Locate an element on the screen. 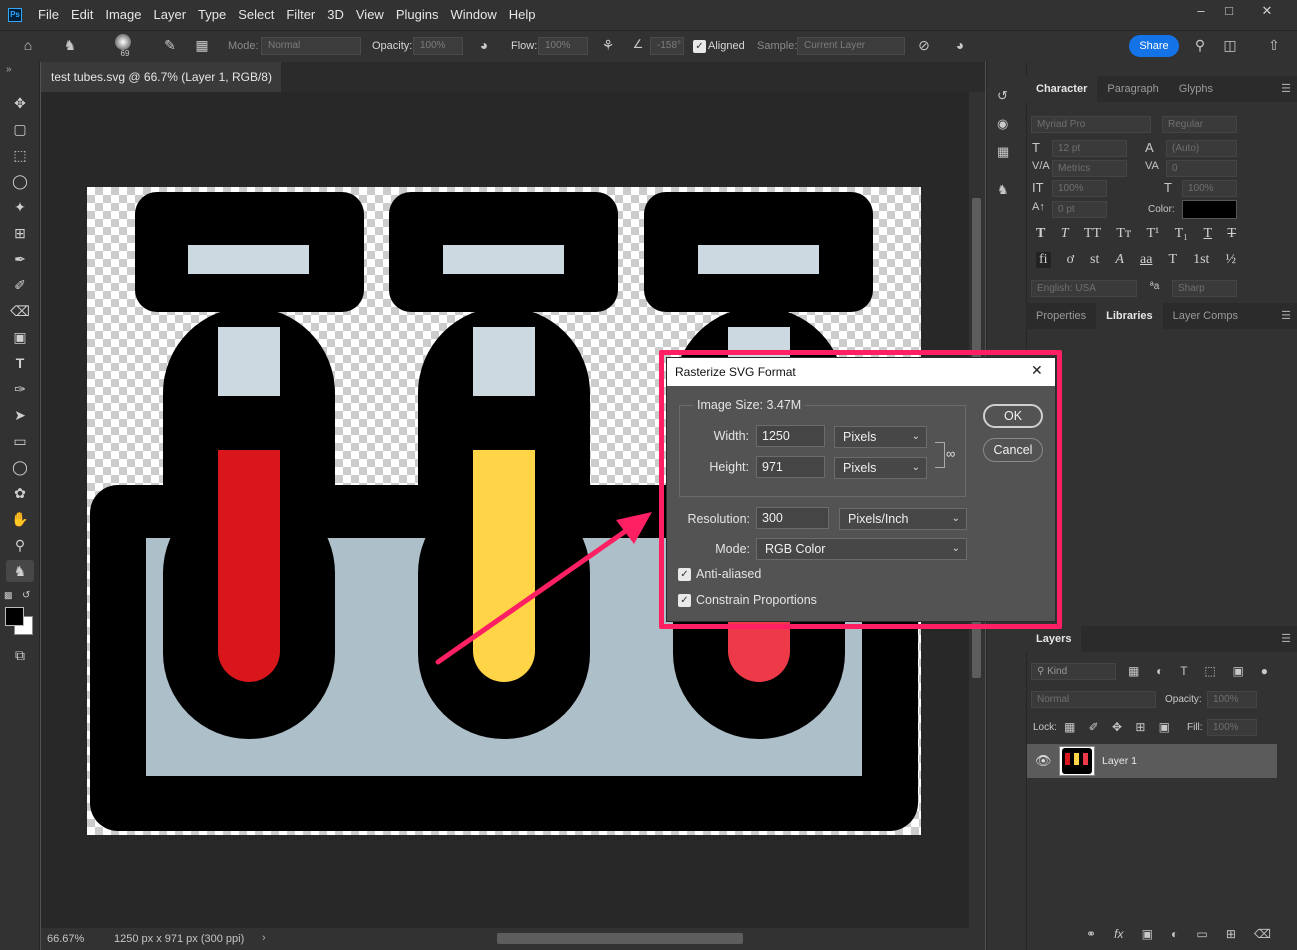 The image size is (1297, 950). patterns-panel-icon: ▦ is located at coordinates (1003, 152).